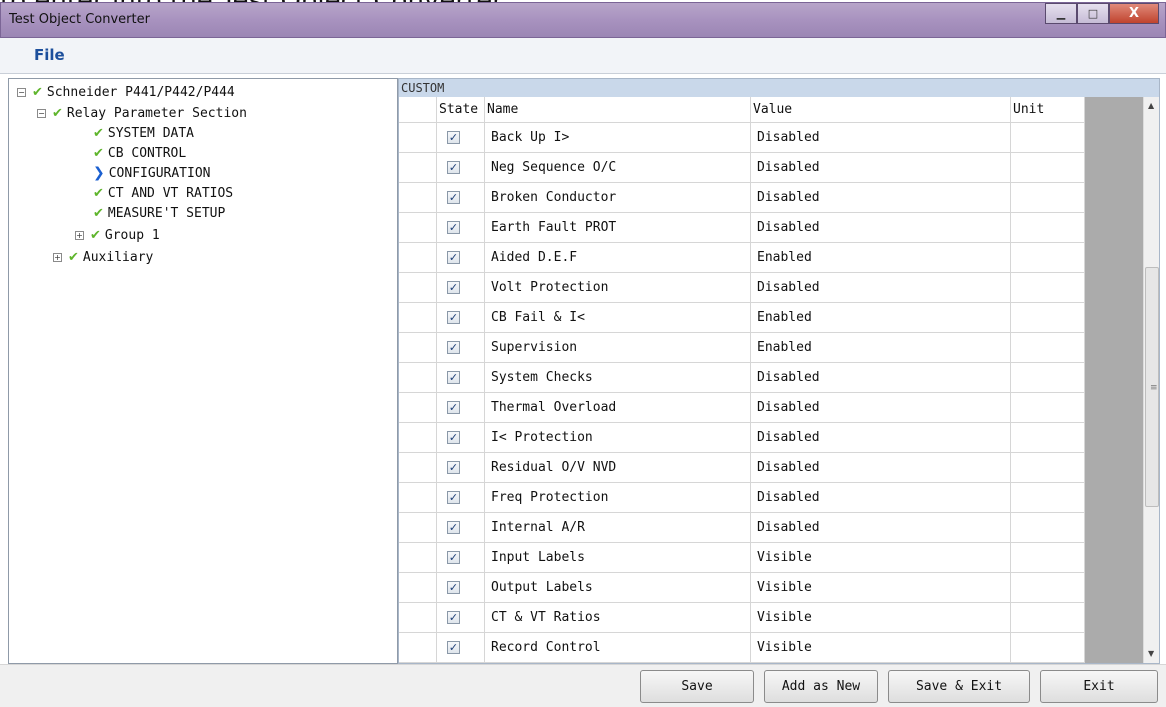  What do you see at coordinates (1151, 653) in the screenshot?
I see `scroll-down-icon: ▼` at bounding box center [1151, 653].